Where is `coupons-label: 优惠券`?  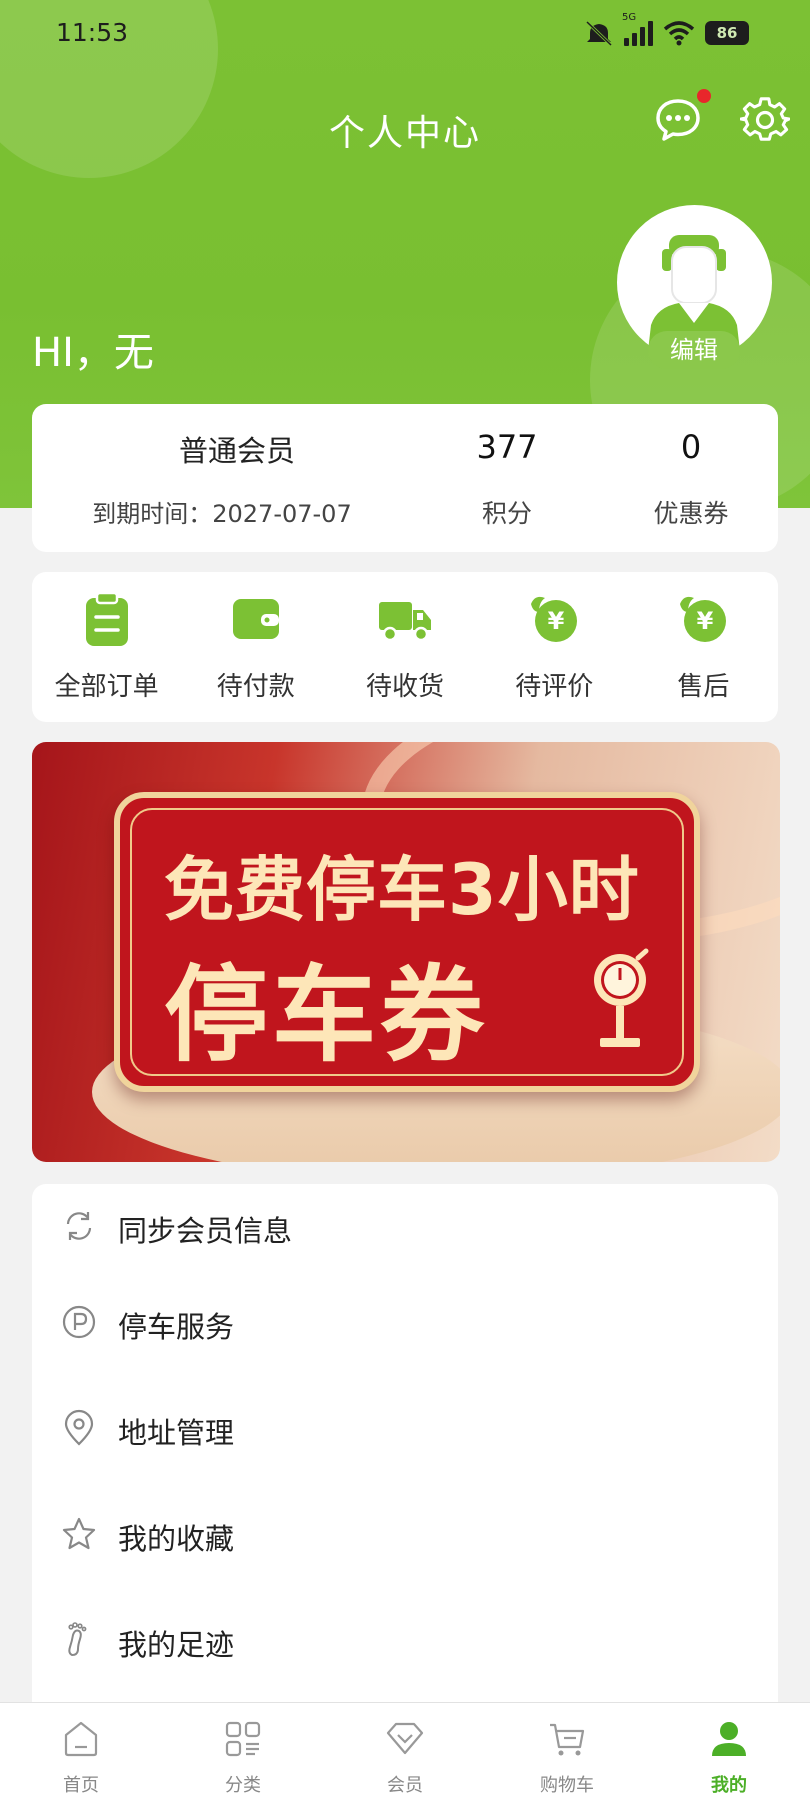
coupons-label: 优惠券 is located at coordinates (691, 512).